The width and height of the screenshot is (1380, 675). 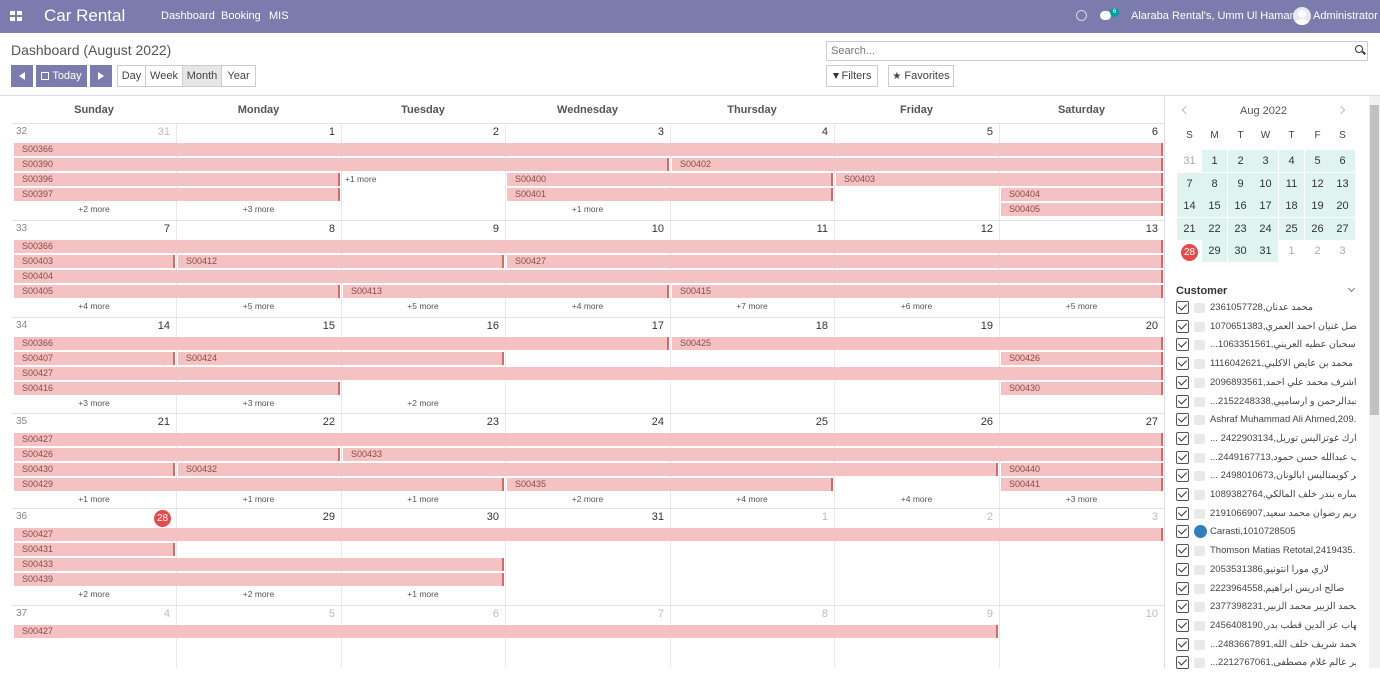 What do you see at coordinates (16, 16) in the screenshot?
I see `apps-menu-icon` at bounding box center [16, 16].